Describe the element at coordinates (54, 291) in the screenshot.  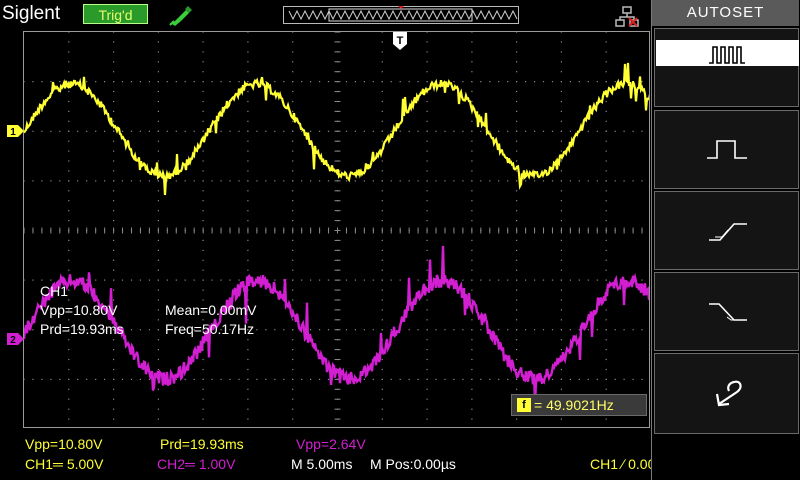
I see `measurement-channel-title: CH1` at that location.